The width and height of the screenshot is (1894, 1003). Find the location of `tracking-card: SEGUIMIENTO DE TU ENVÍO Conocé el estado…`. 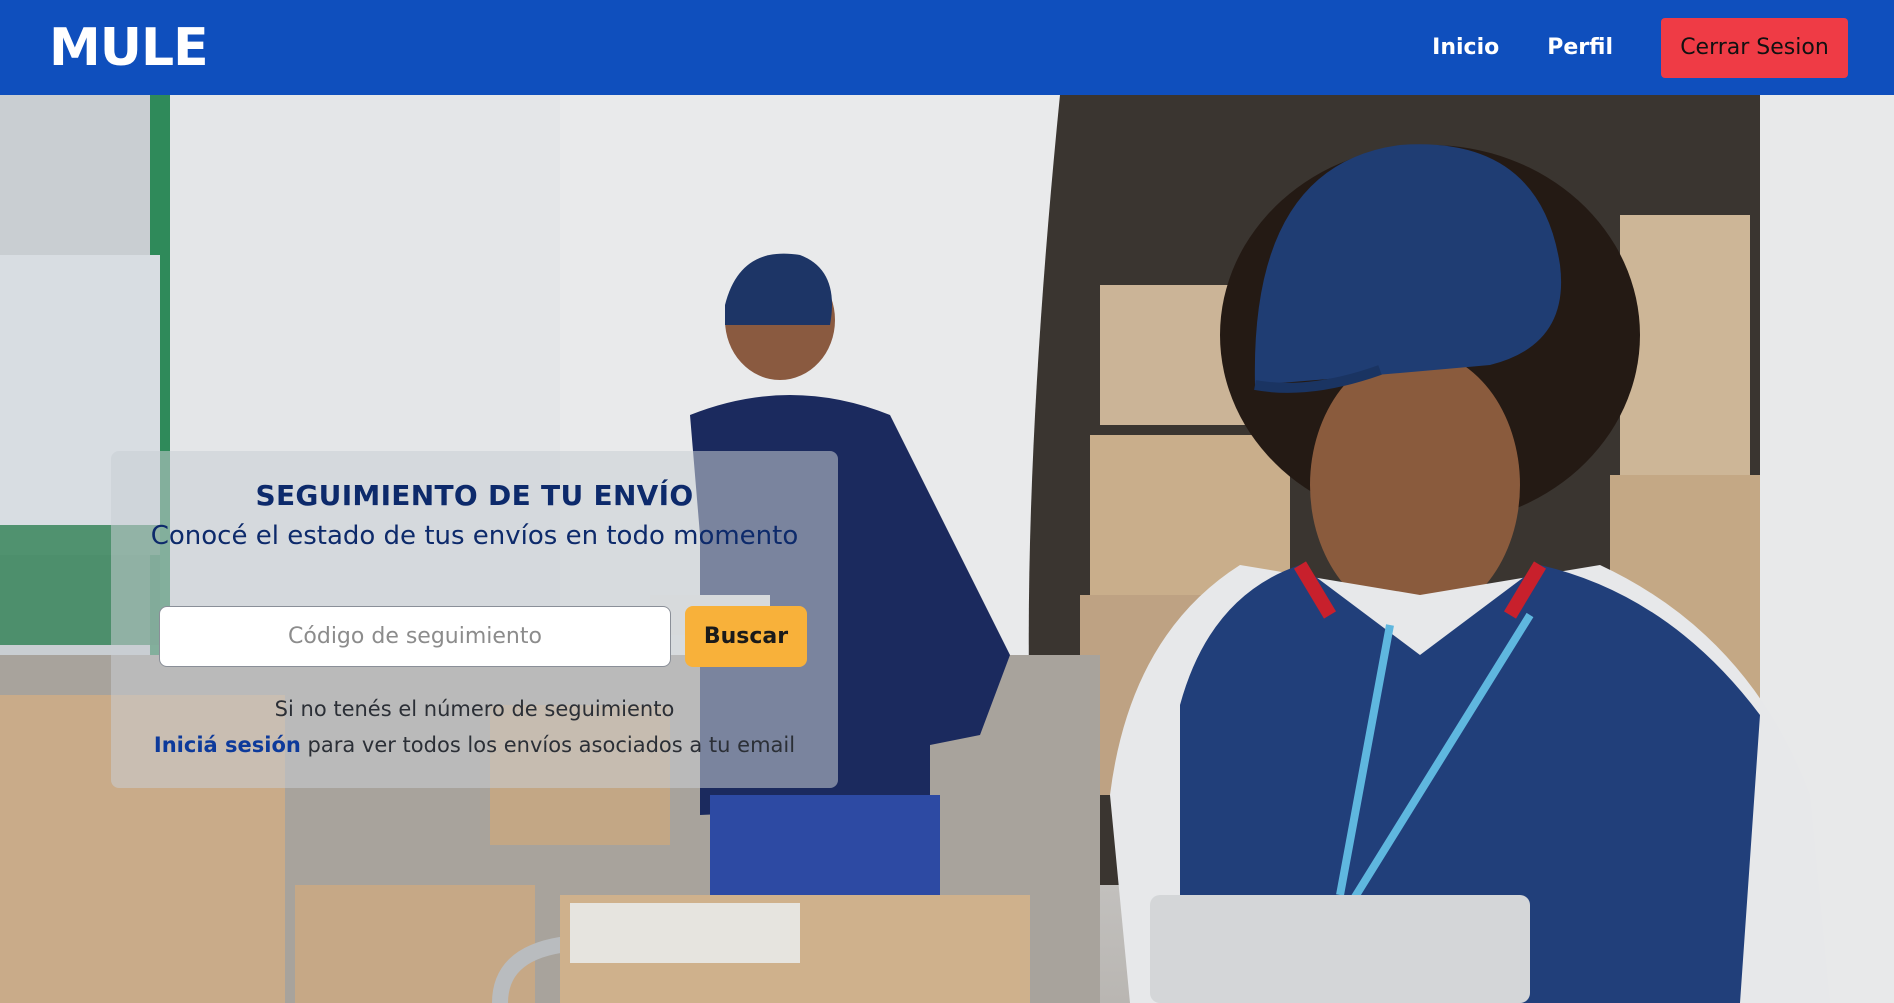

tracking-card: SEGUIMIENTO DE TU ENVÍO Conocé el estado… is located at coordinates (474, 619).